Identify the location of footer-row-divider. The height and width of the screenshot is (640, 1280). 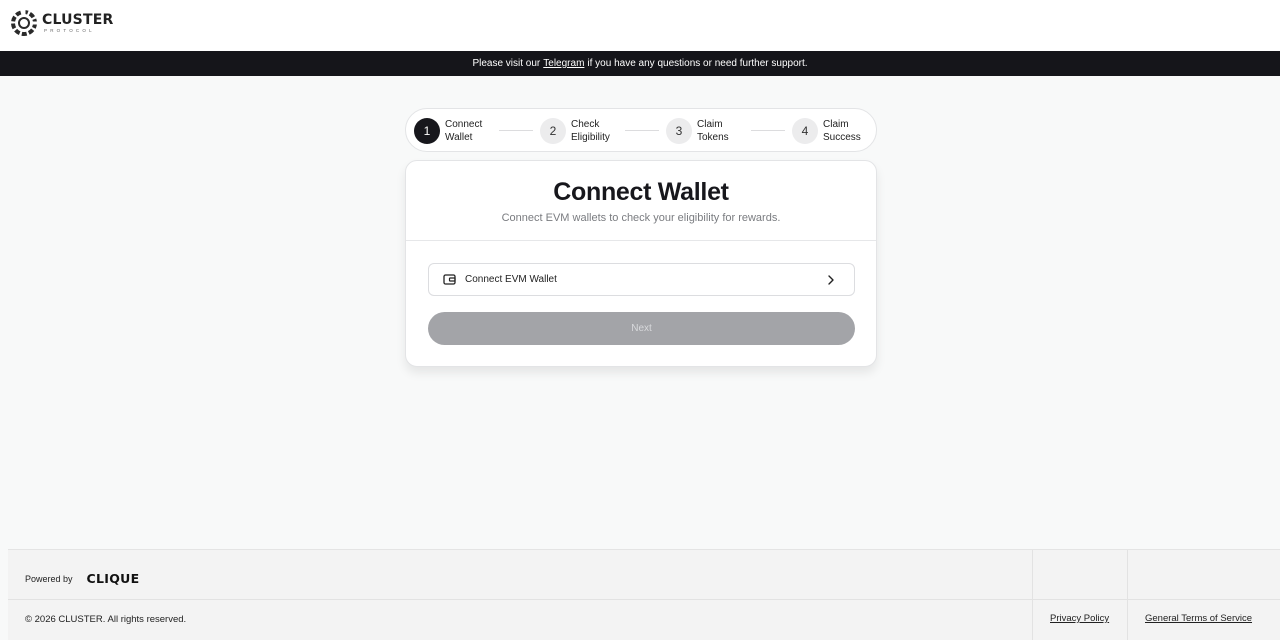
(644, 599).